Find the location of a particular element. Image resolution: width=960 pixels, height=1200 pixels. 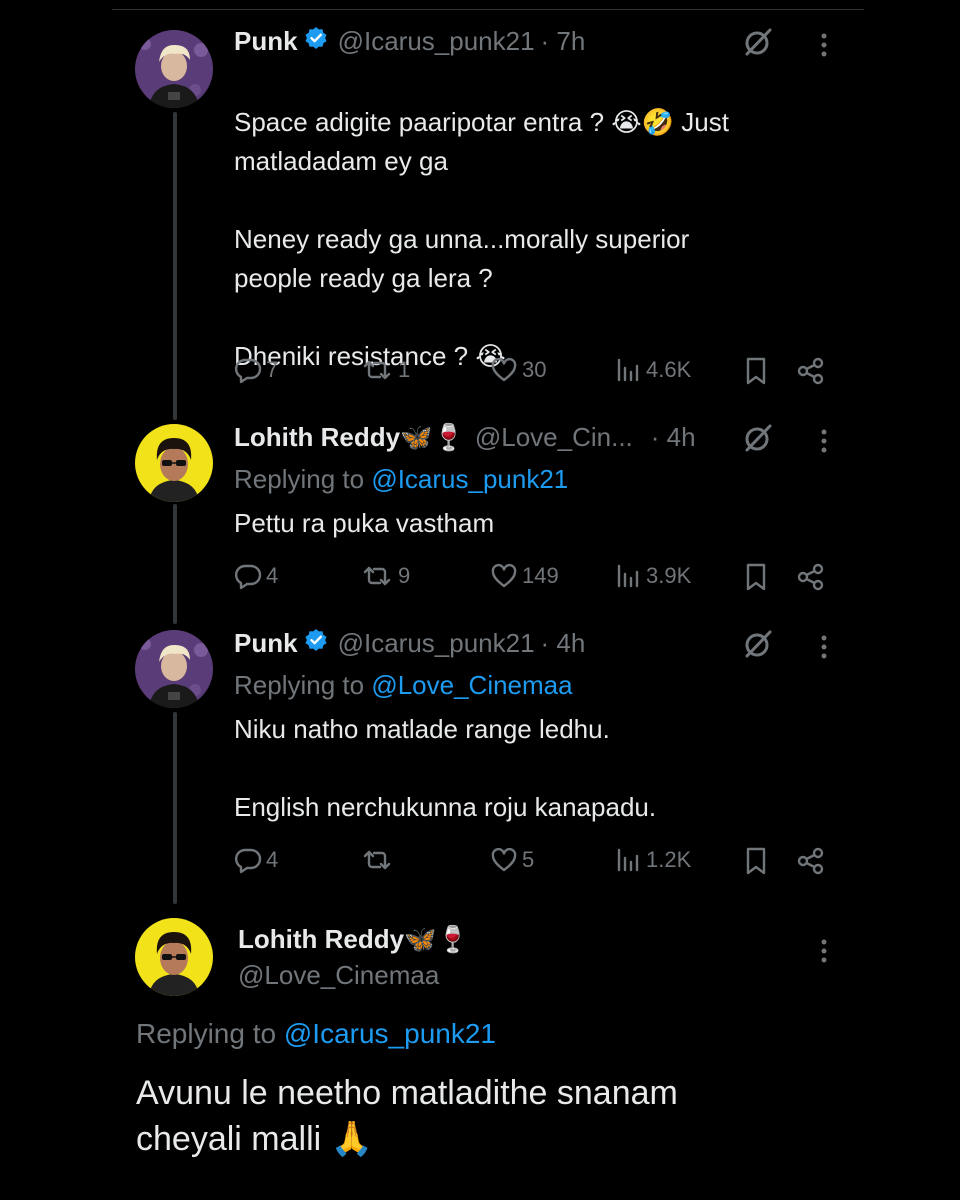

tweet-actions: 7 1 30 4.6K is located at coordinates (534, 371).